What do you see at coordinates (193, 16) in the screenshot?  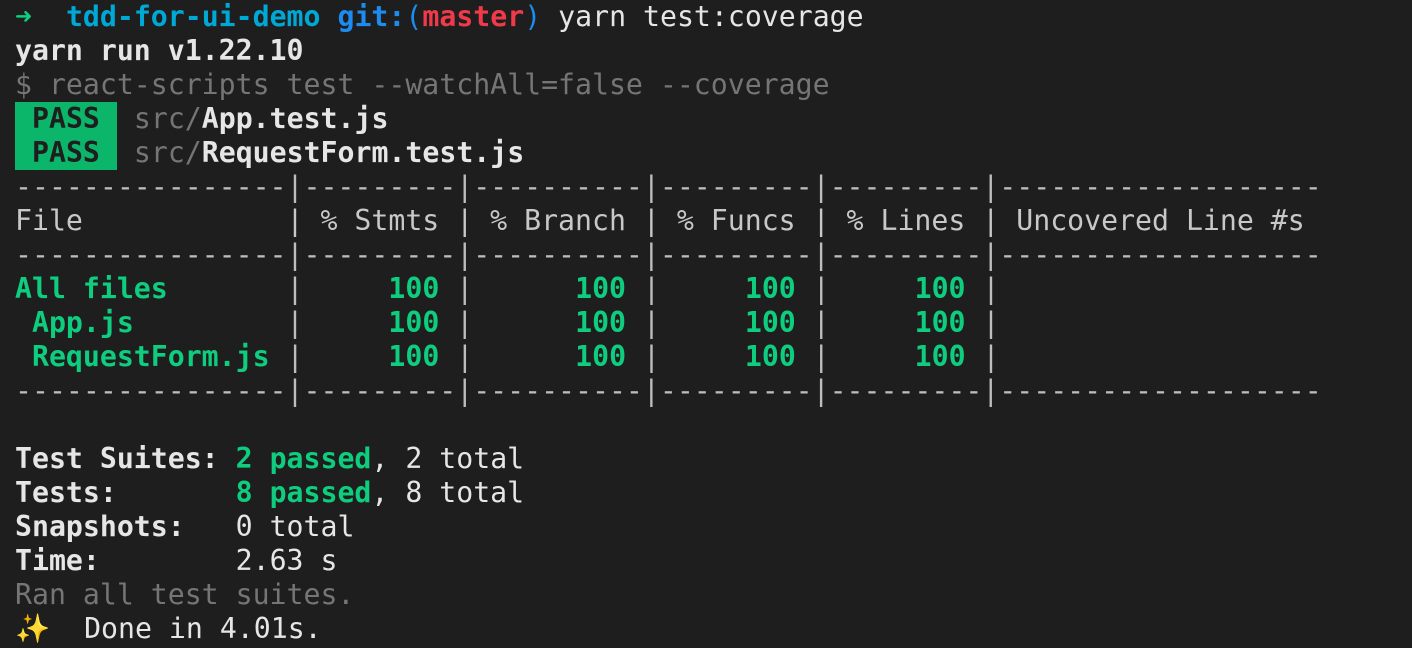 I see `current-directory: tdd-for-ui-demo` at bounding box center [193, 16].